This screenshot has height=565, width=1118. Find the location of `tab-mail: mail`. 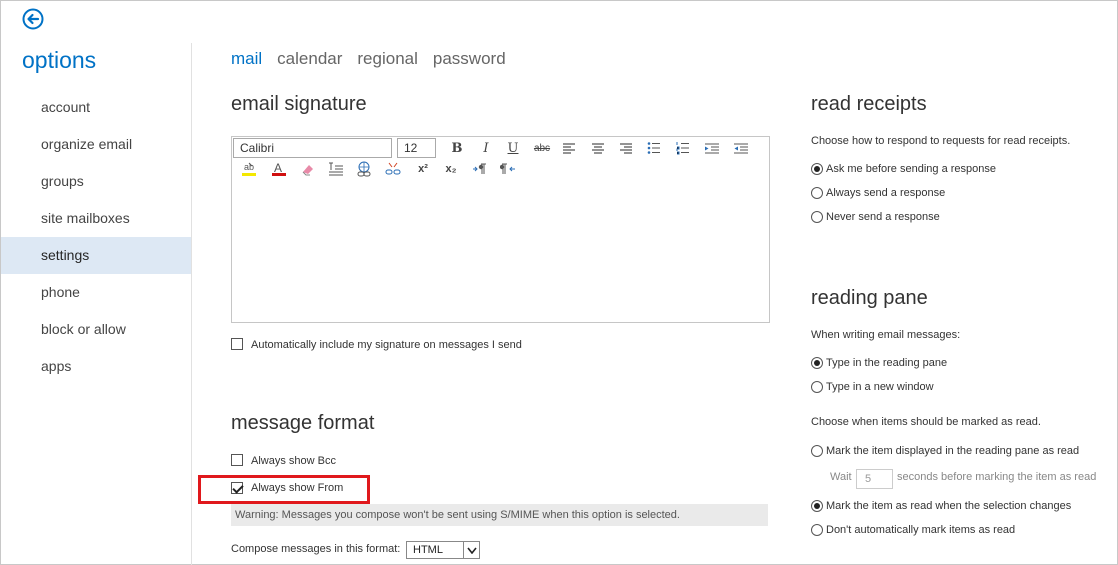

tab-mail: mail is located at coordinates (246, 59).